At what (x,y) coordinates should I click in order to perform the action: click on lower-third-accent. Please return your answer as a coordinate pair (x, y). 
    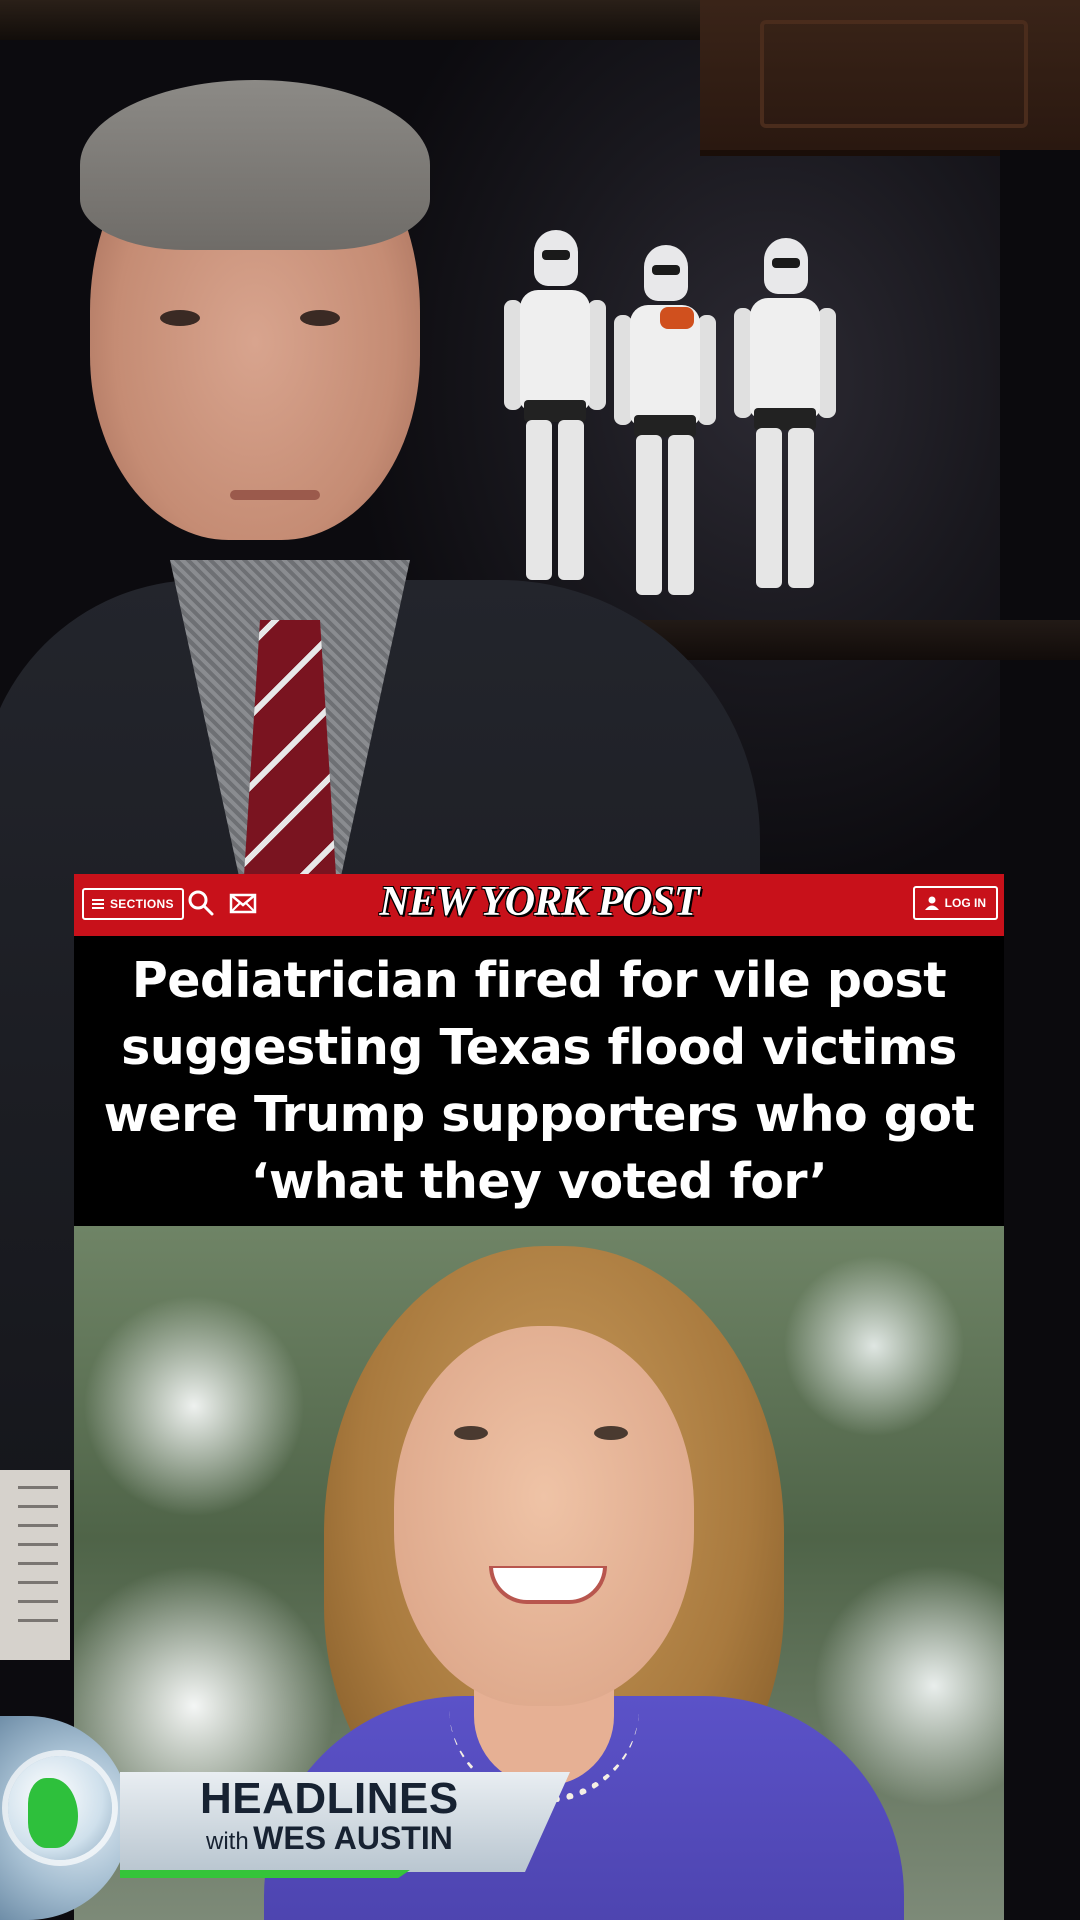
    Looking at the image, I should click on (265, 1874).